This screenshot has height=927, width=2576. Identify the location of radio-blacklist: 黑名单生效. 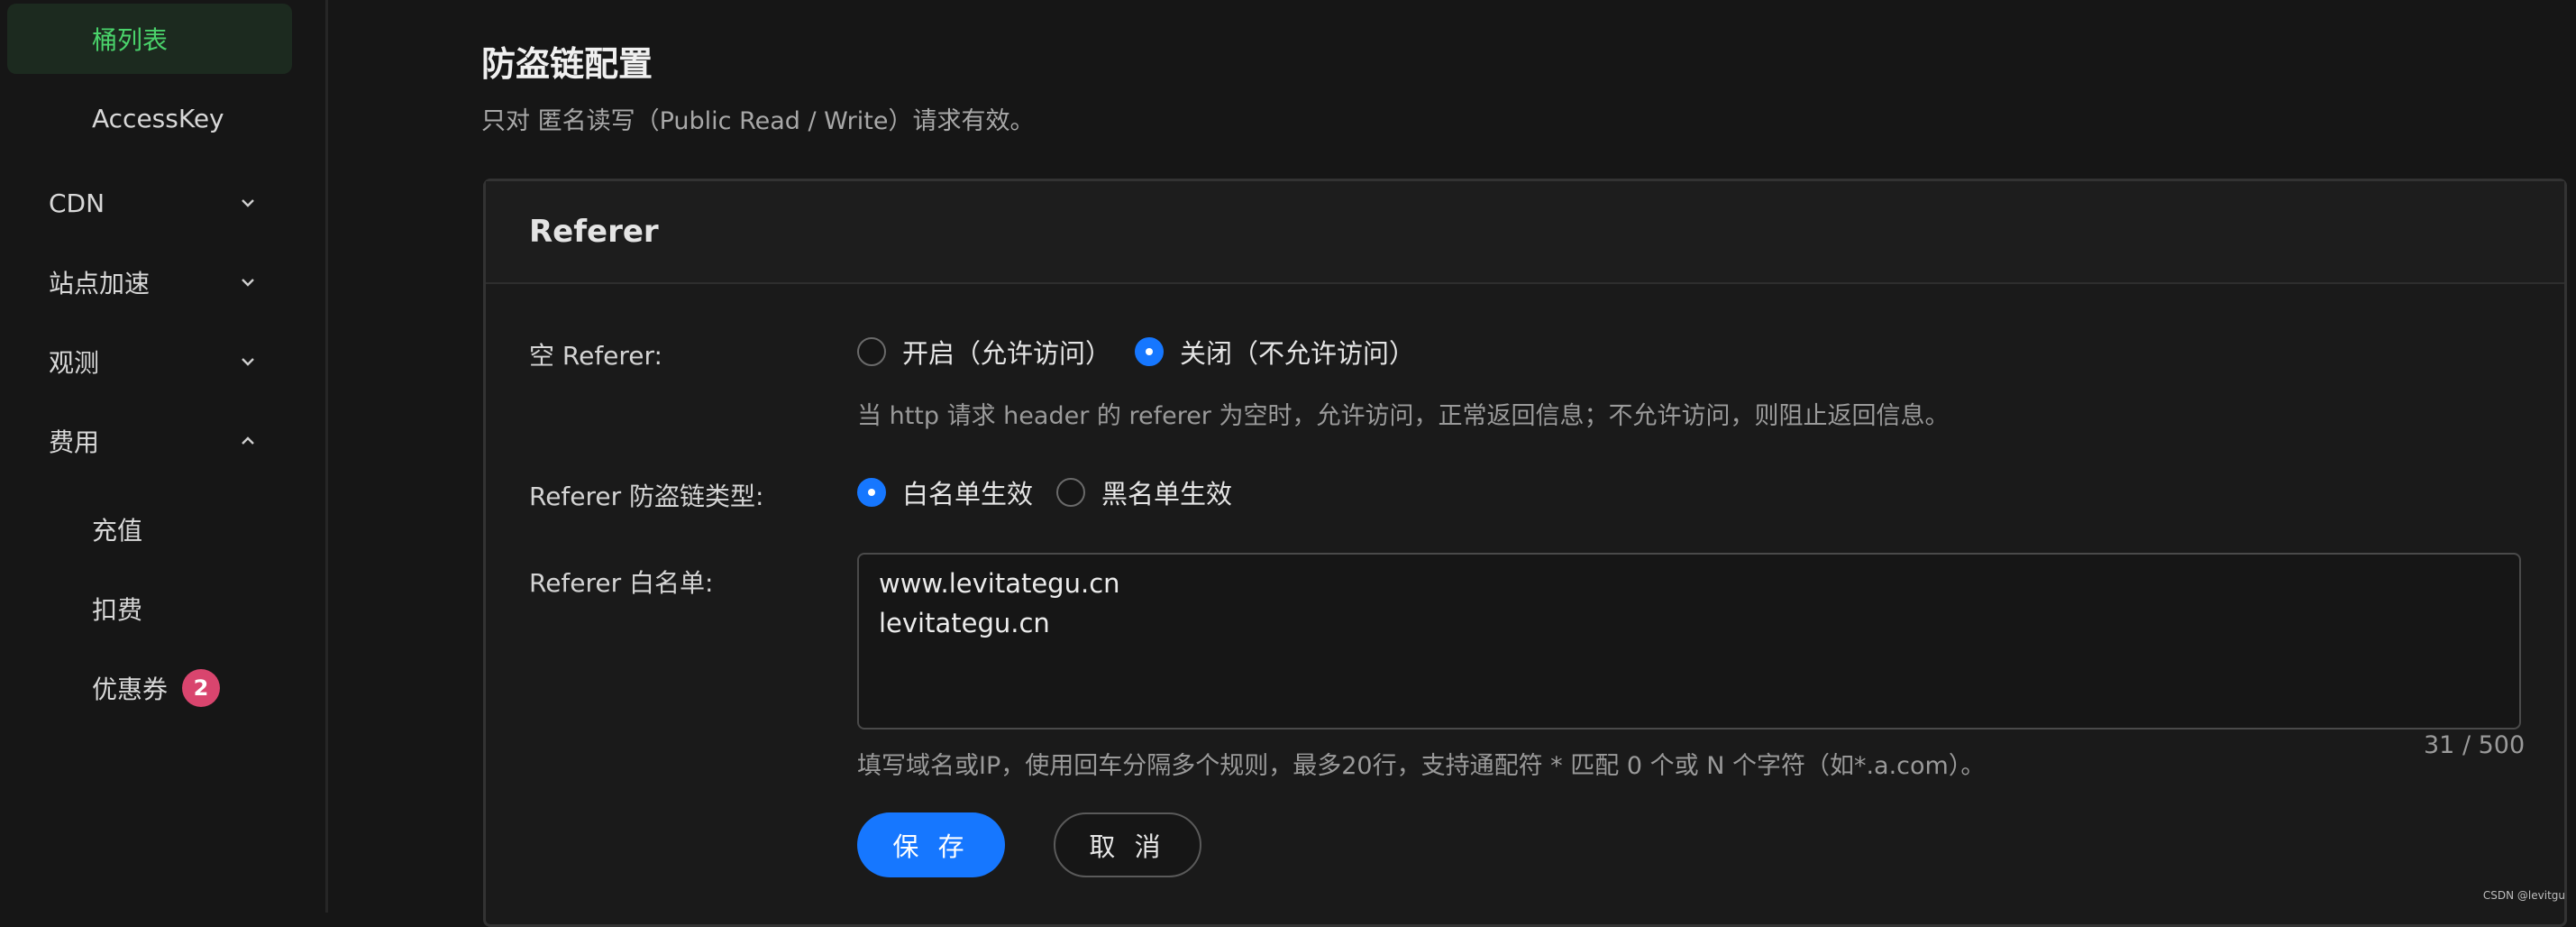
(1144, 492).